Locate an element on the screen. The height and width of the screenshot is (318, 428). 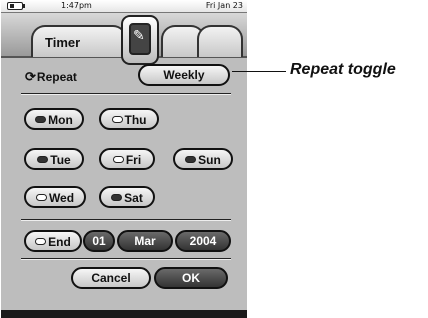
ok-label: OK is located at coordinates (191, 278).